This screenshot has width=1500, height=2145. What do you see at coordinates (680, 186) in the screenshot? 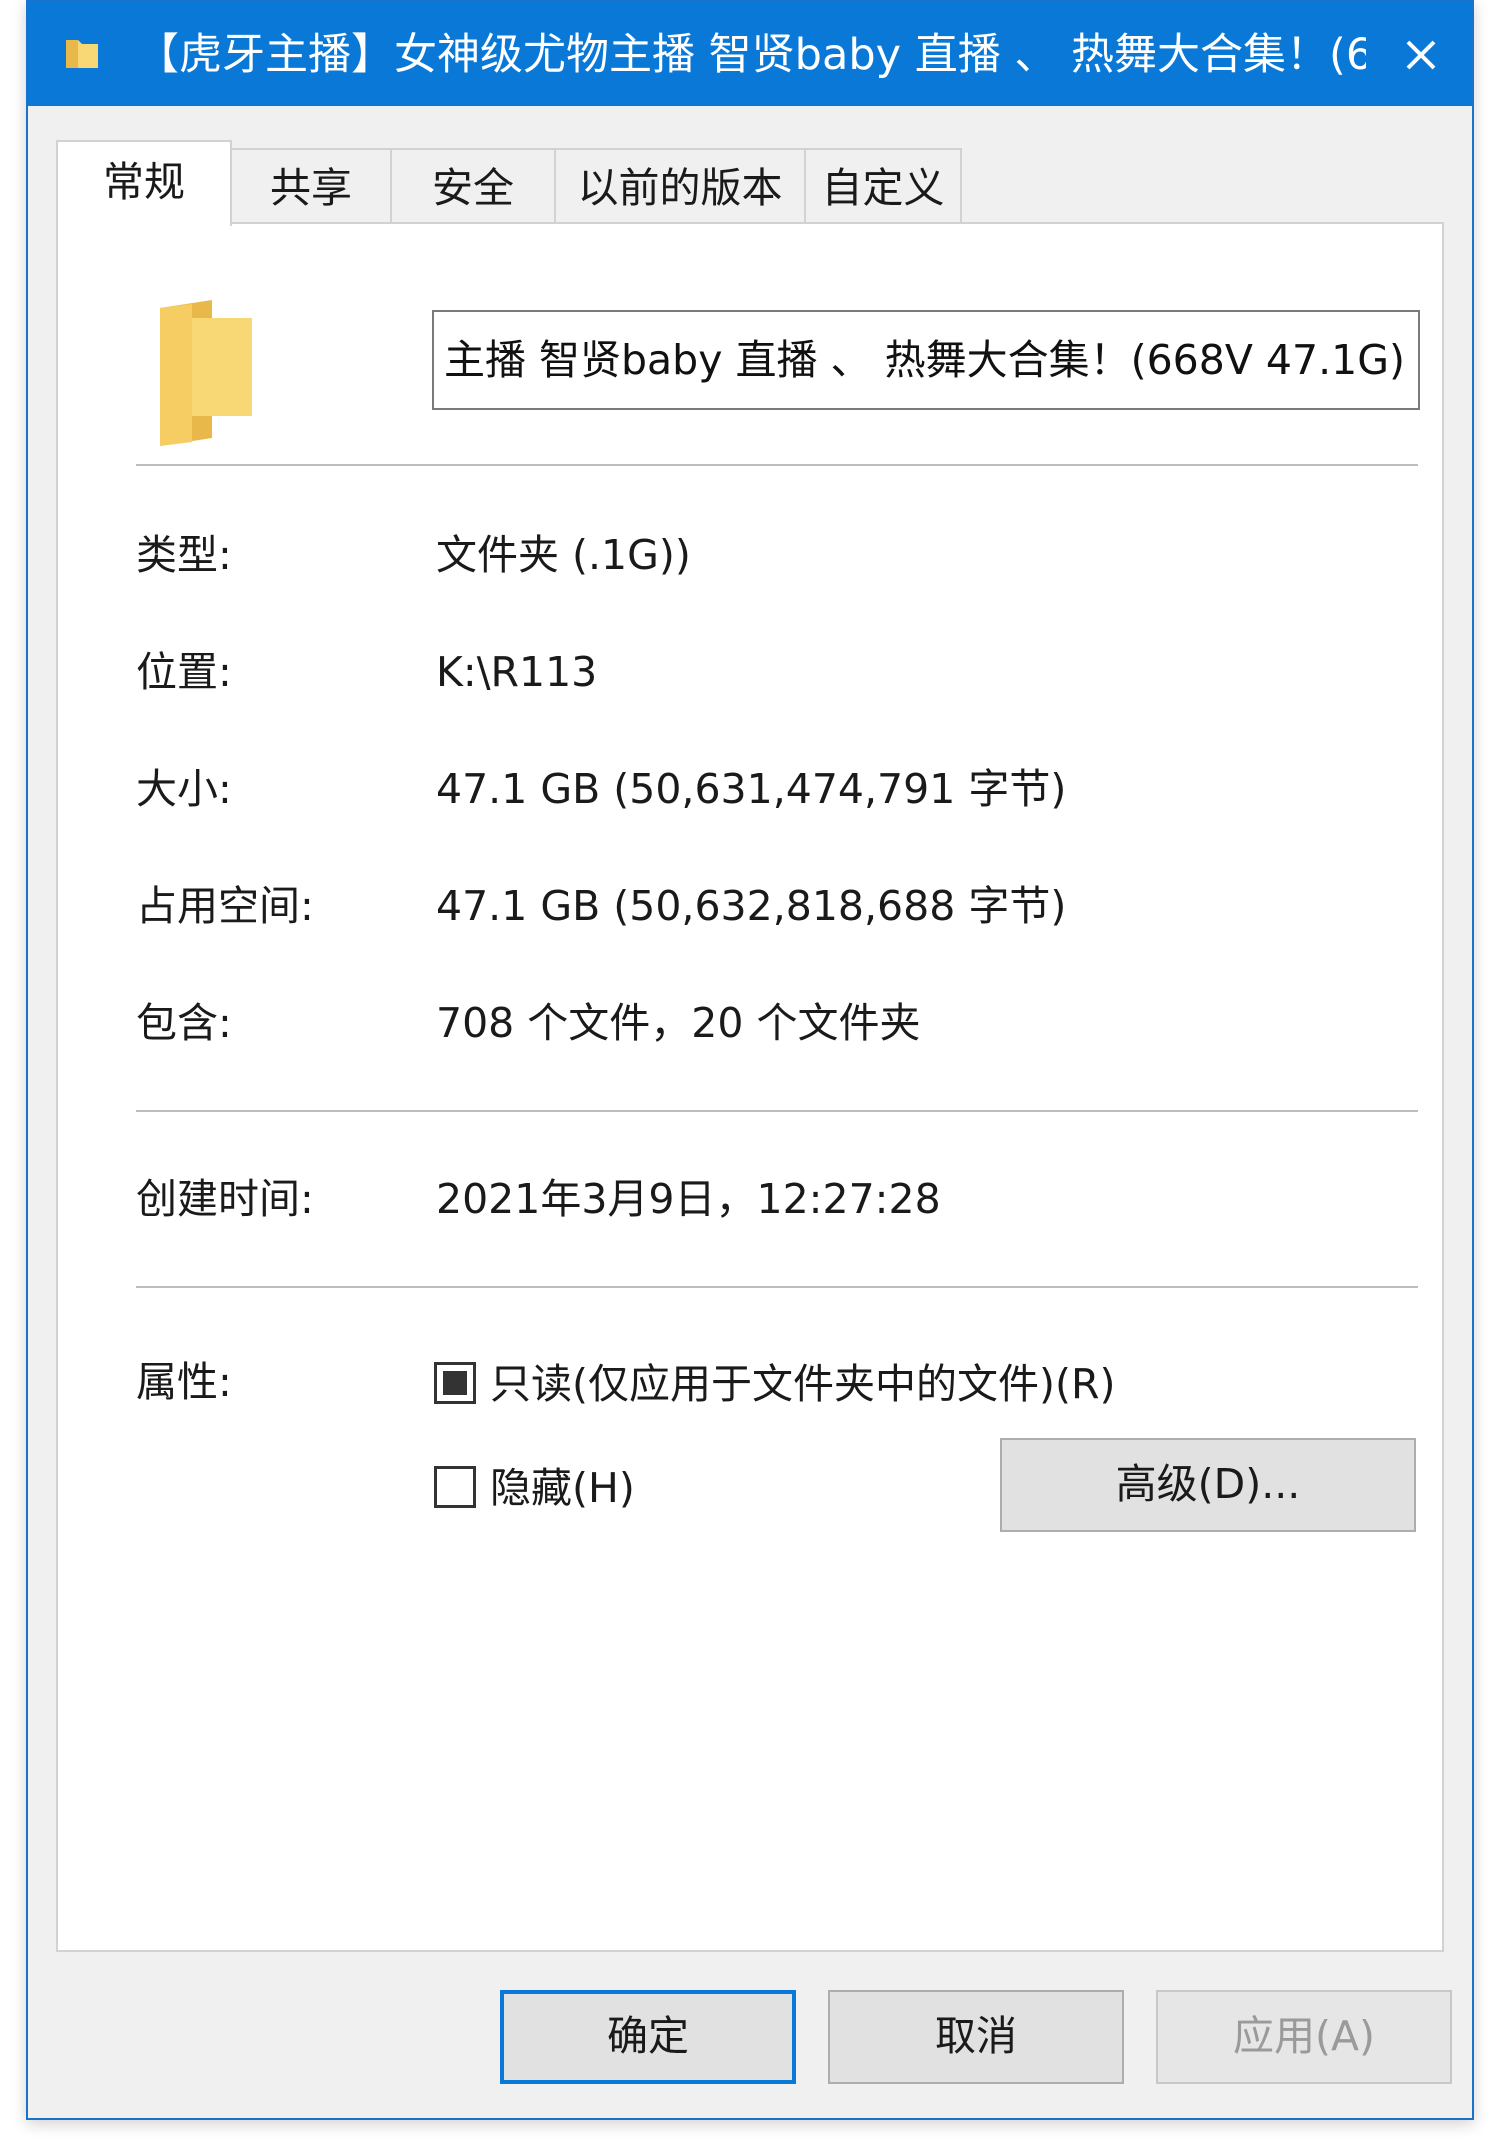
I see `tab-previous-versions: 以前的版本` at bounding box center [680, 186].